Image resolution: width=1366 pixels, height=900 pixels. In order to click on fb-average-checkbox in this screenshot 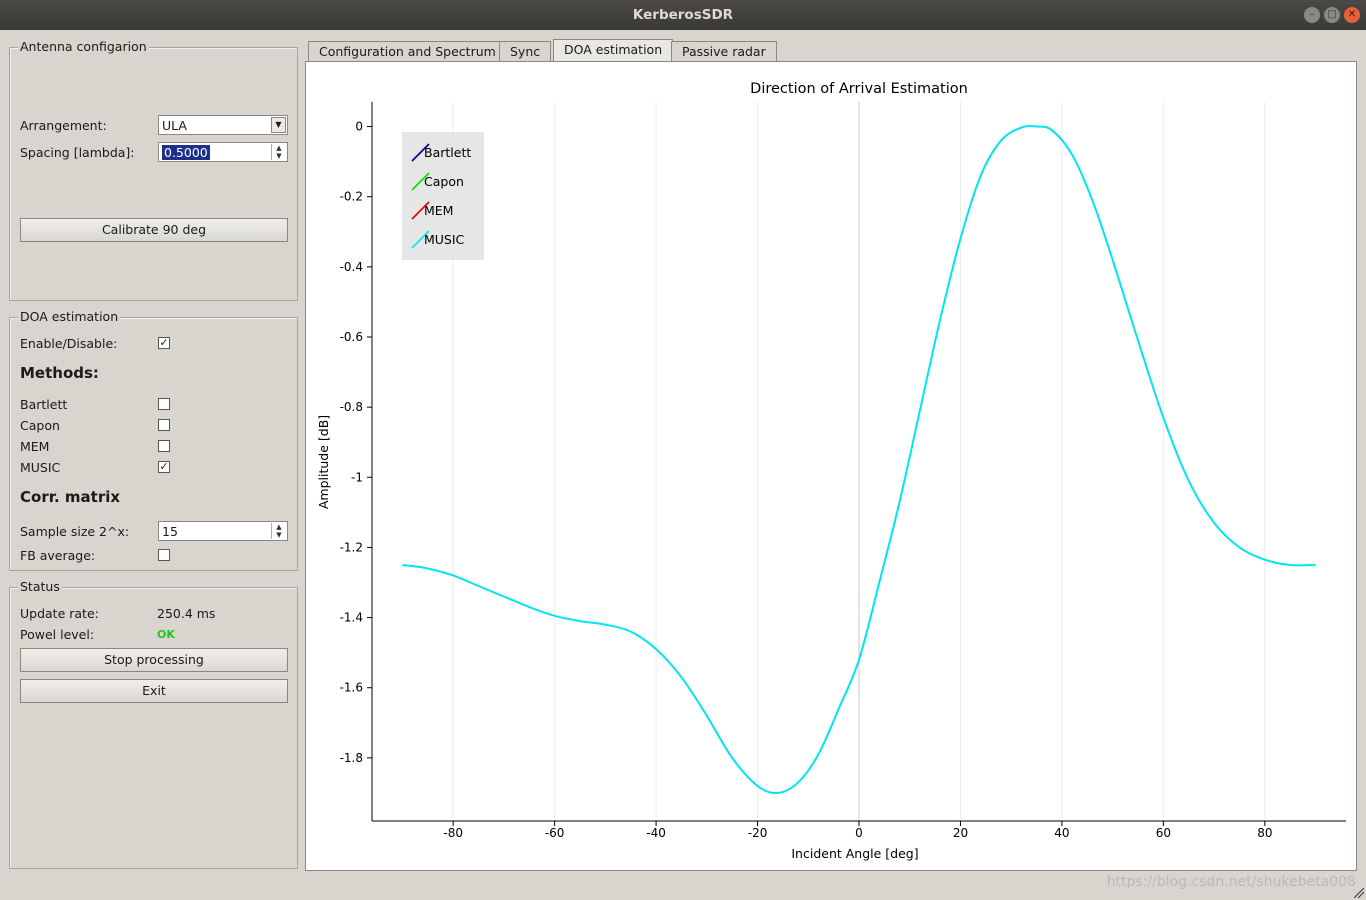, I will do `click(164, 555)`.